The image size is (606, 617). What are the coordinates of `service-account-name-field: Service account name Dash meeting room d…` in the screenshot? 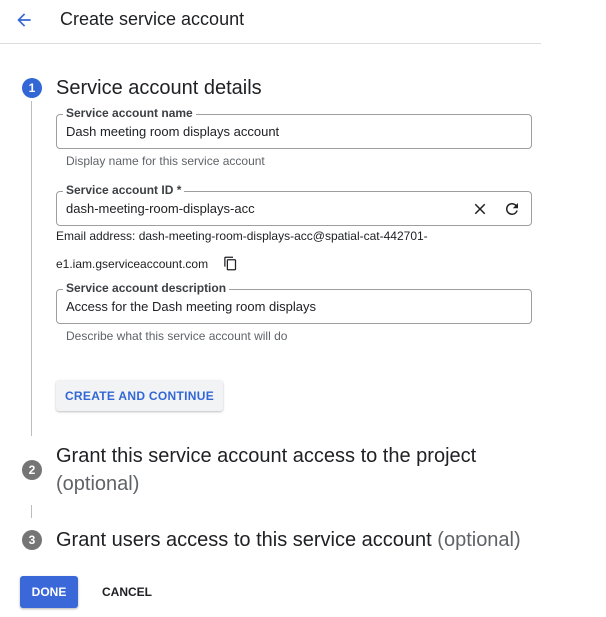 It's located at (294, 127).